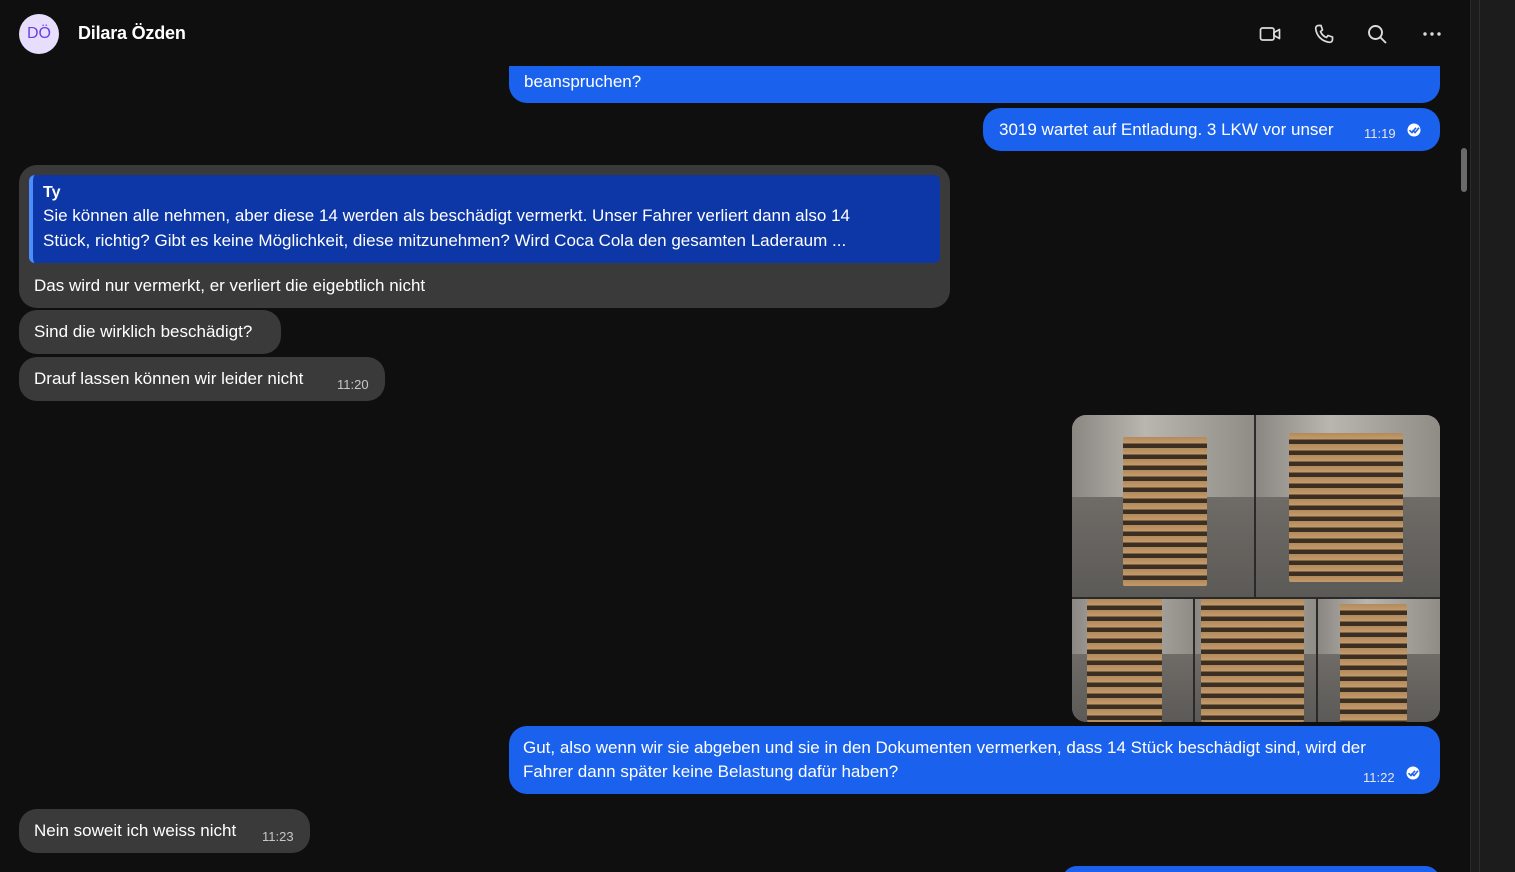 The image size is (1515, 872). What do you see at coordinates (52, 192) in the screenshot?
I see `quote-author: Ty` at bounding box center [52, 192].